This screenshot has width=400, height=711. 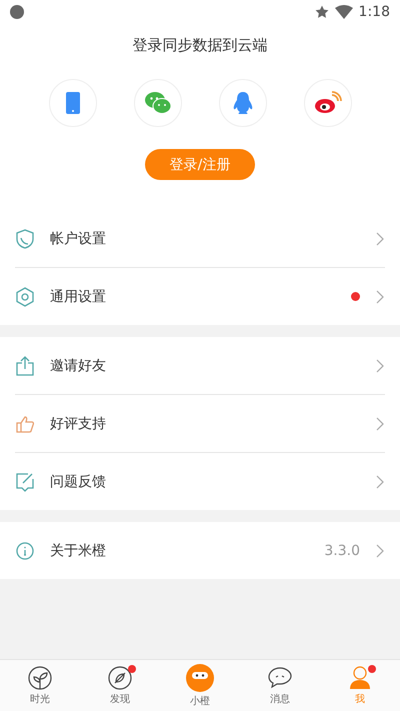 What do you see at coordinates (25, 366) in the screenshot?
I see `share-icon` at bounding box center [25, 366].